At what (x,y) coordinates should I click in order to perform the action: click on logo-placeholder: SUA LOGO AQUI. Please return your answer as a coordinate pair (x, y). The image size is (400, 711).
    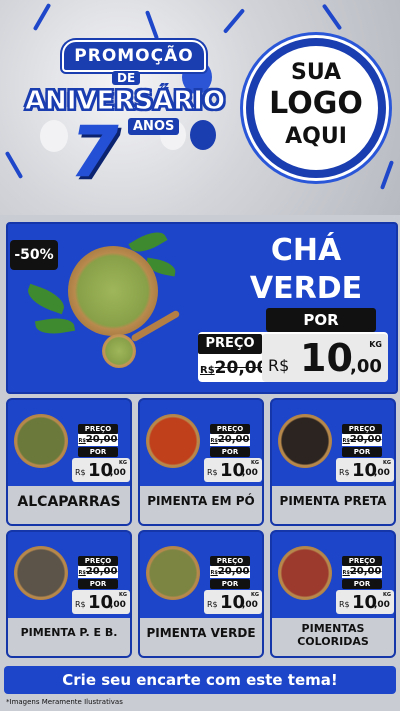
    Looking at the image, I should click on (316, 108).